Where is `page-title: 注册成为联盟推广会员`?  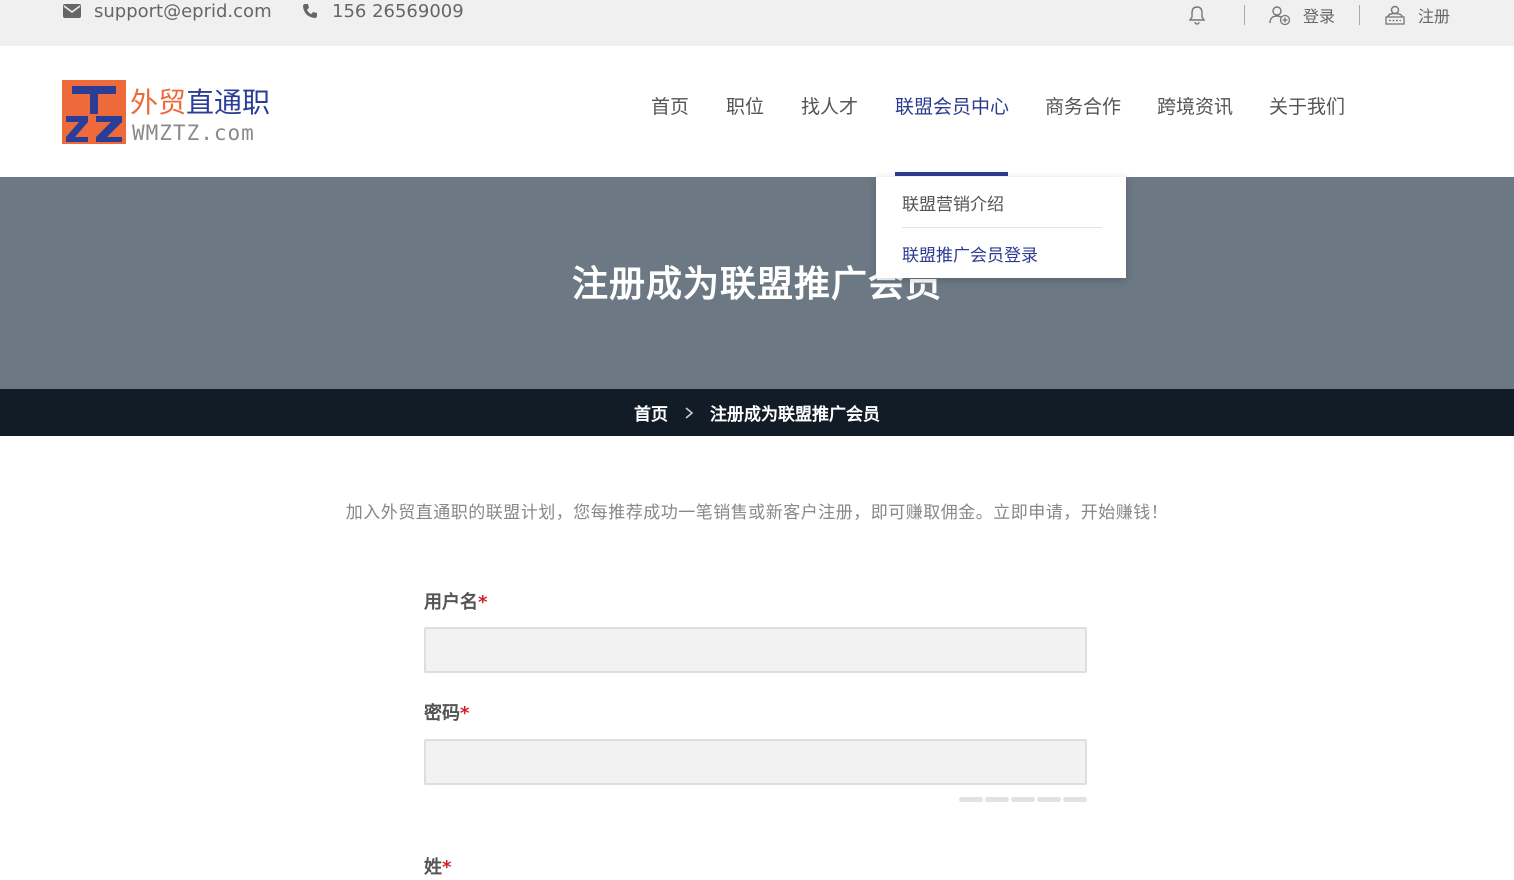
page-title: 注册成为联盟推广会员 is located at coordinates (756, 284).